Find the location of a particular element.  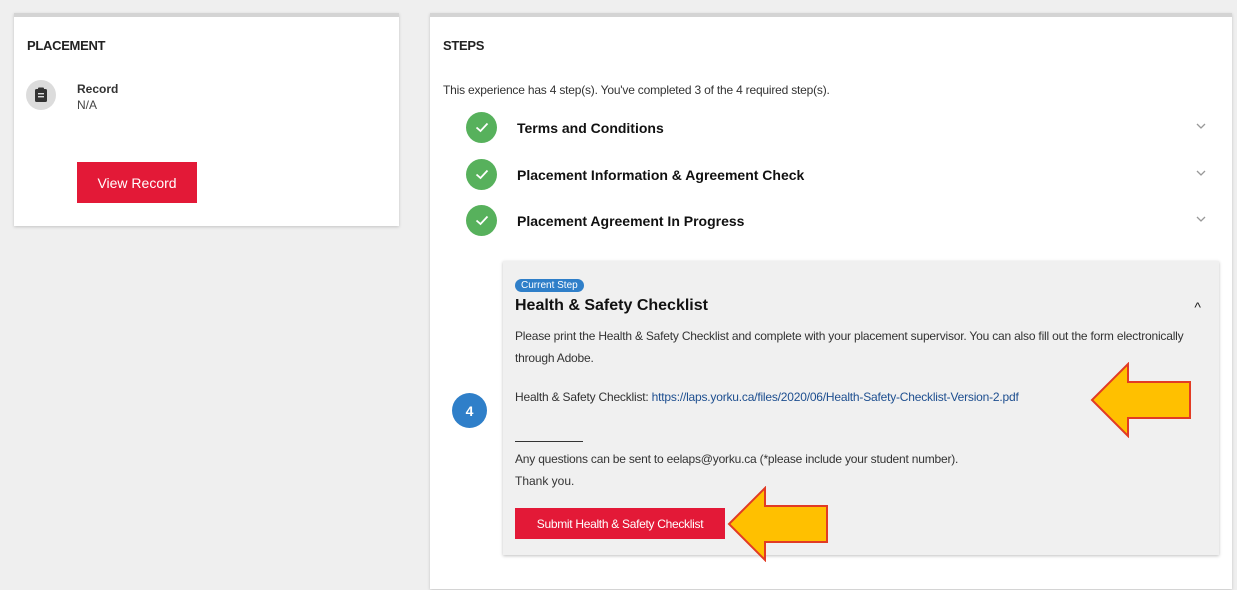

record-label: Record is located at coordinates (98, 89).